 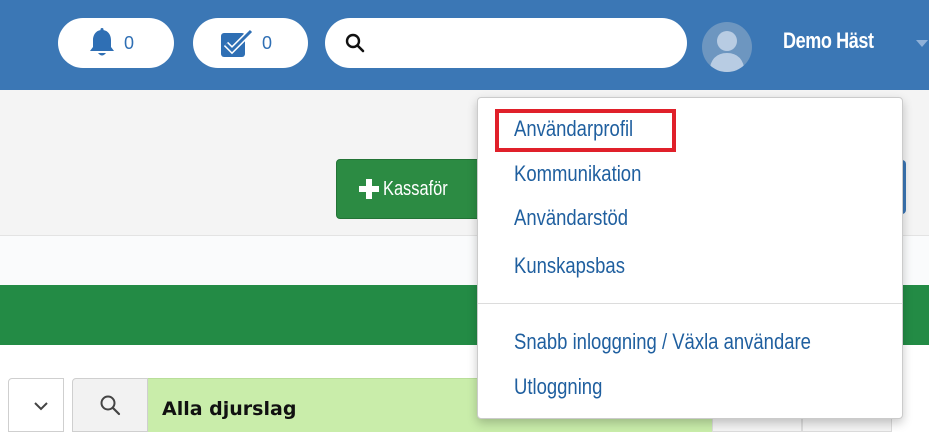 What do you see at coordinates (415, 188) in the screenshot?
I see `new-sale-label: Kassaför` at bounding box center [415, 188].